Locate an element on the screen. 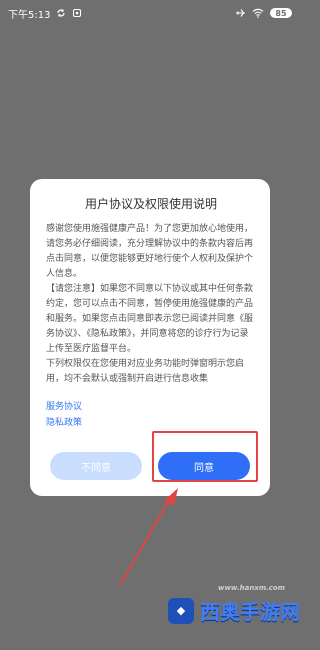 This screenshot has width=320, height=650. permission-paragraph: 下列权限仅在您使用对应业务功能时弹窗明示您启用，均不会默认或强制开启进行信息收集 is located at coordinates (145, 371).